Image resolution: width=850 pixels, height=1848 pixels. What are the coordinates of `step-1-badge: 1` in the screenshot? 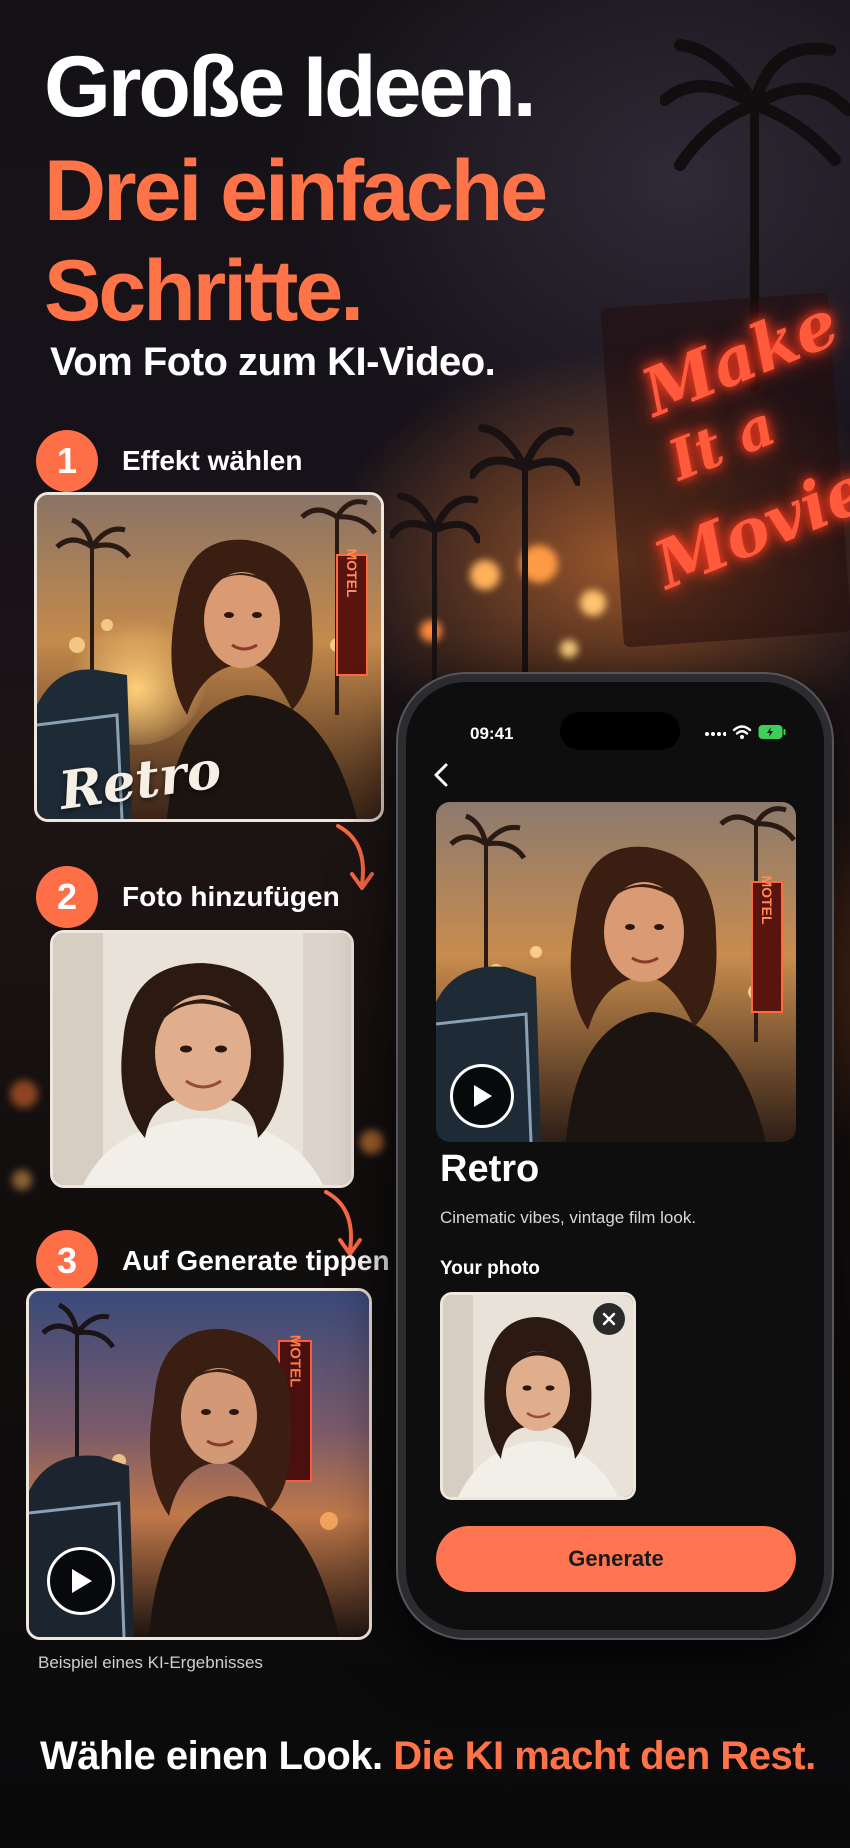 It's located at (67, 461).